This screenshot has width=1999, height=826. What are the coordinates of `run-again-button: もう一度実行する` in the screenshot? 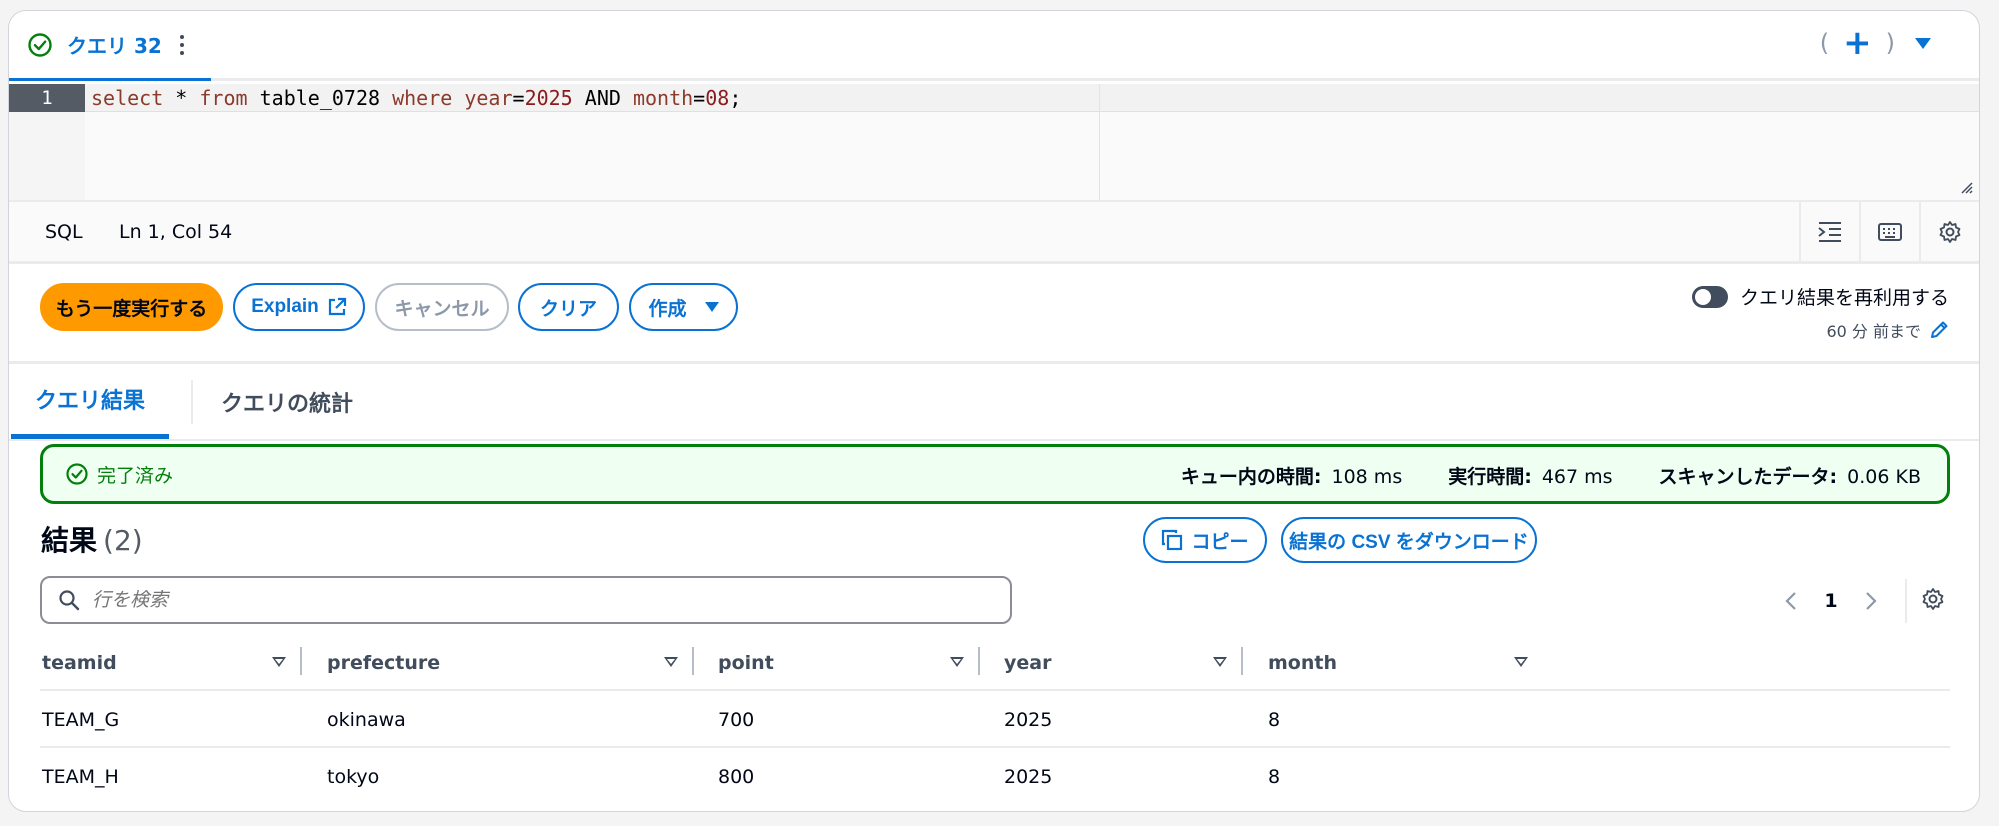 It's located at (131, 307).